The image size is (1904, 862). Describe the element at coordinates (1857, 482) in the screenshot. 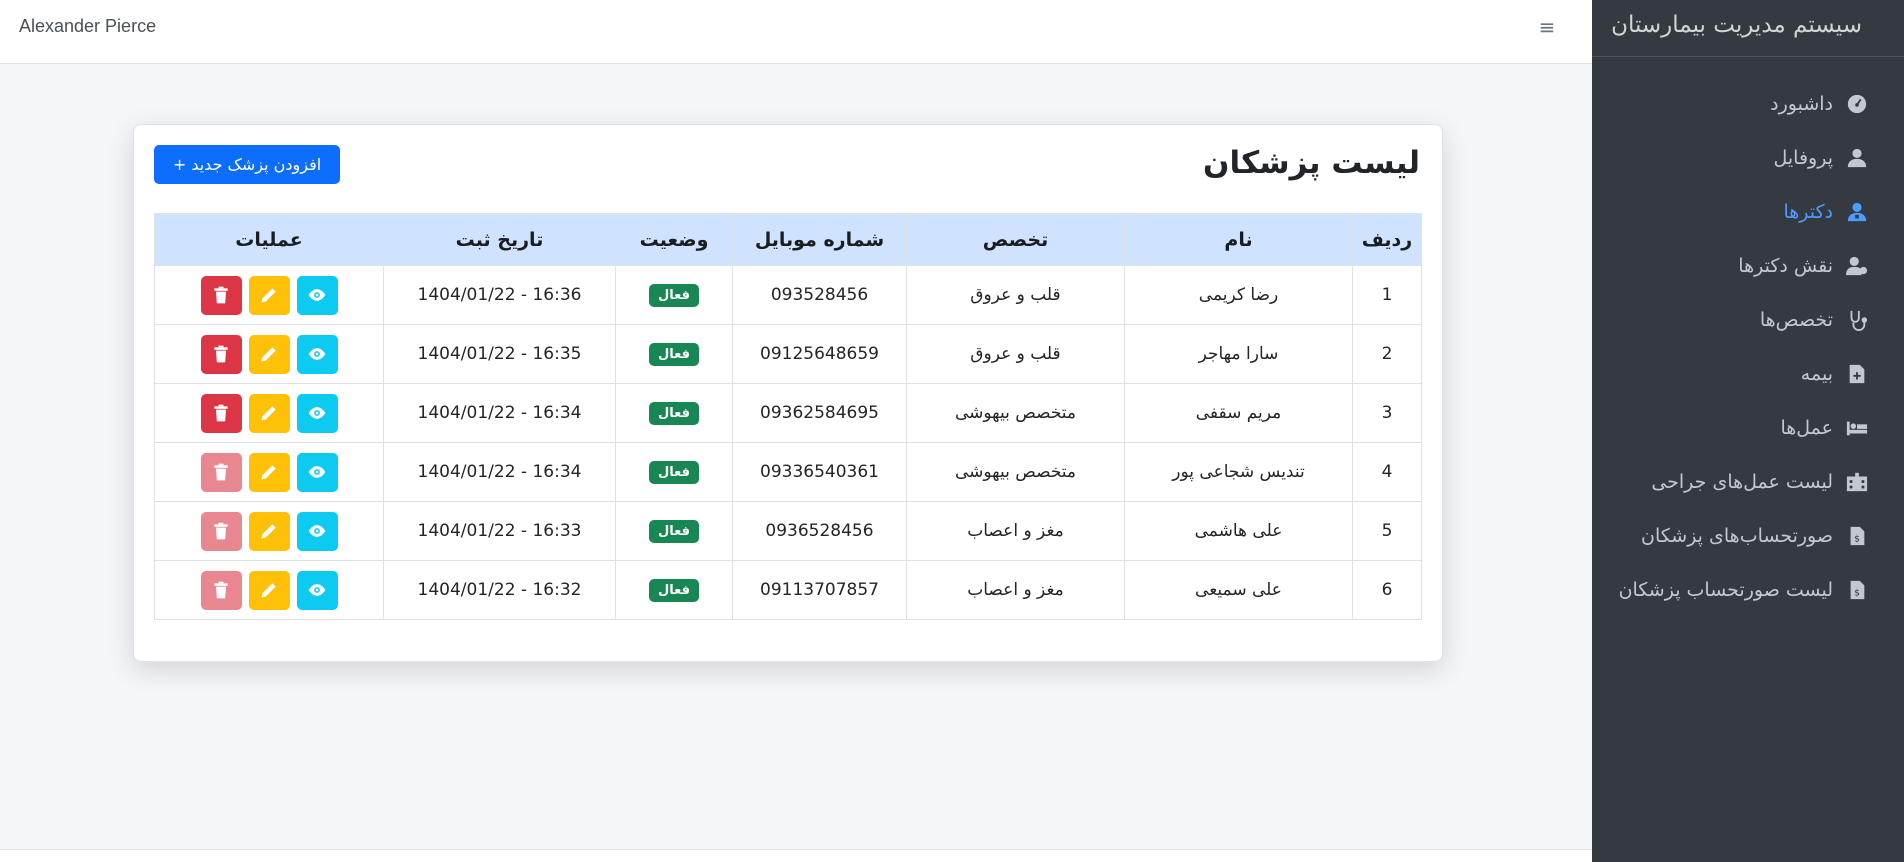

I see `hospital-icon` at that location.